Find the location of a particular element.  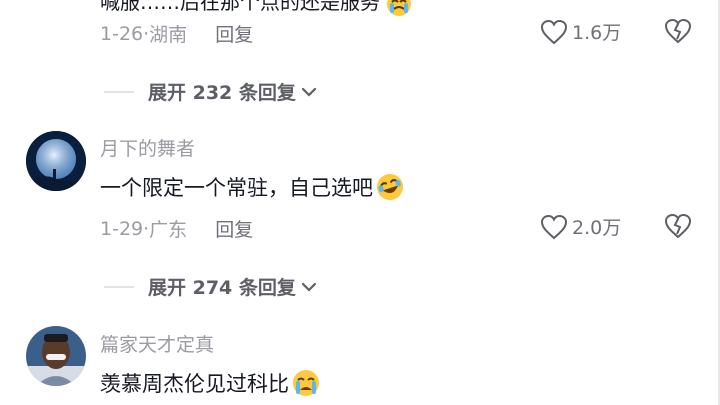

expand-replies-label: 展开 232 条回复 is located at coordinates (222, 93).